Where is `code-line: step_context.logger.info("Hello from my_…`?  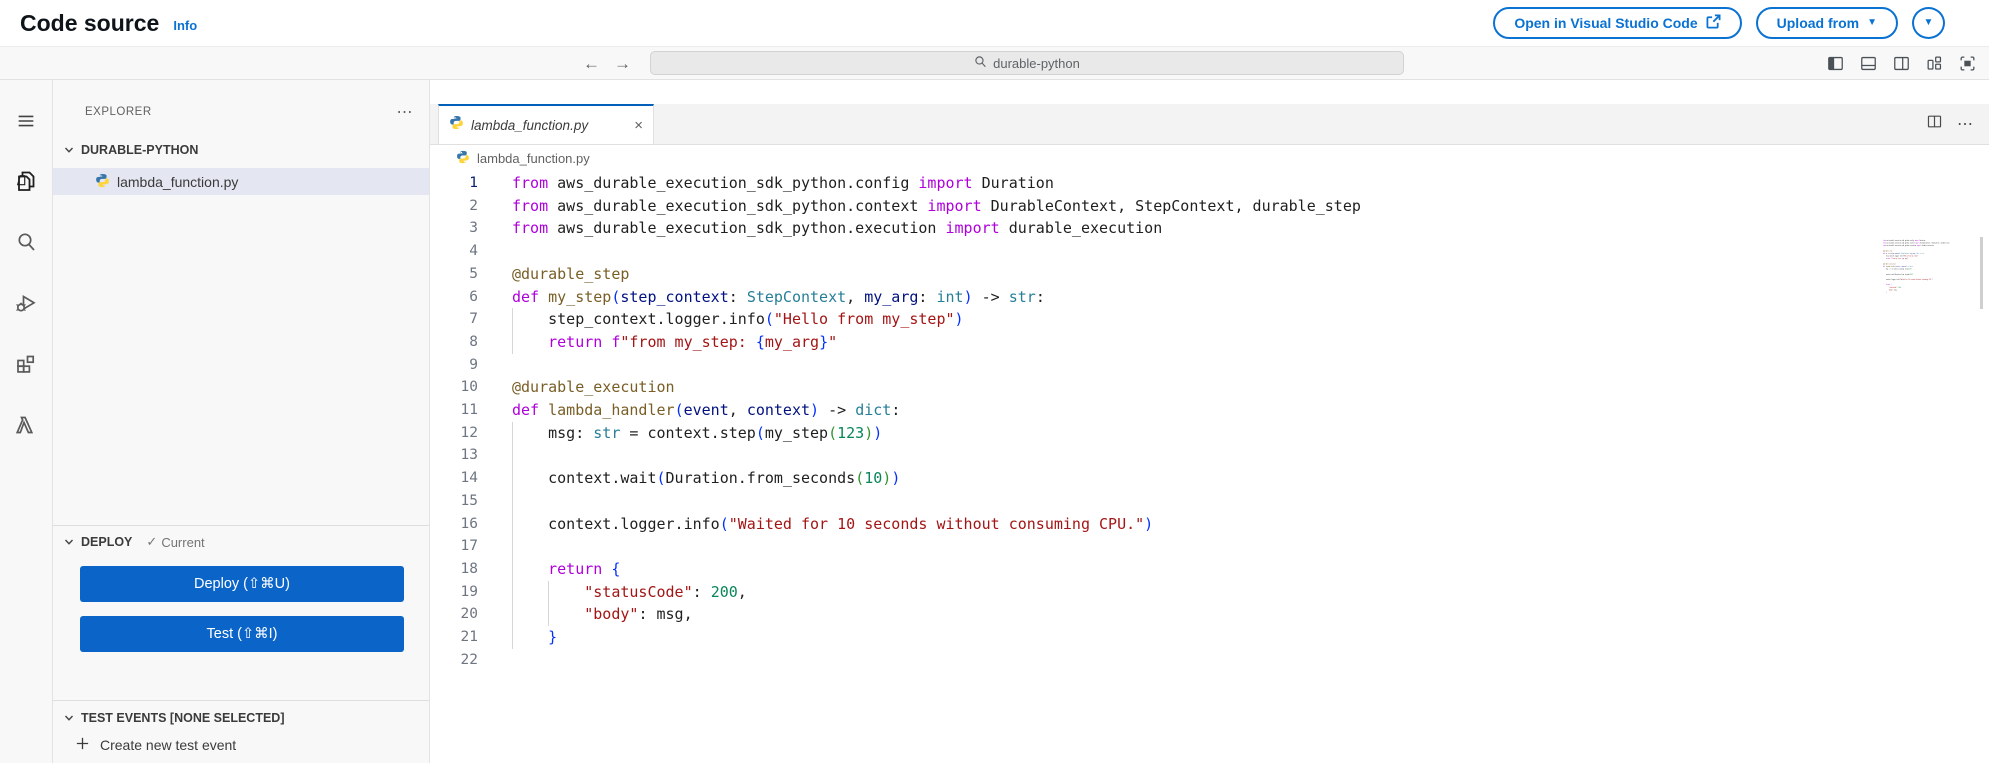 code-line: step_context.logger.info("Hello from my_… is located at coordinates (1250, 319).